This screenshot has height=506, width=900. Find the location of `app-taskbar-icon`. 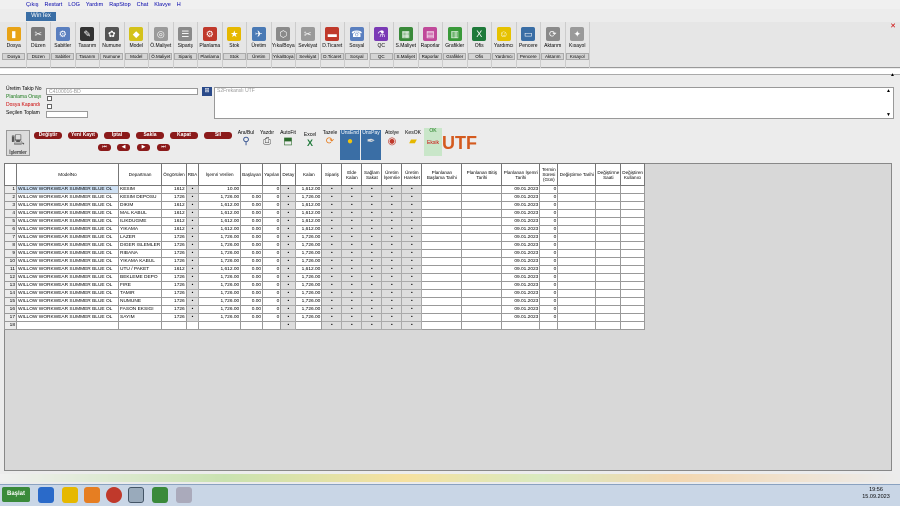

app-taskbar-icon is located at coordinates (184, 495).